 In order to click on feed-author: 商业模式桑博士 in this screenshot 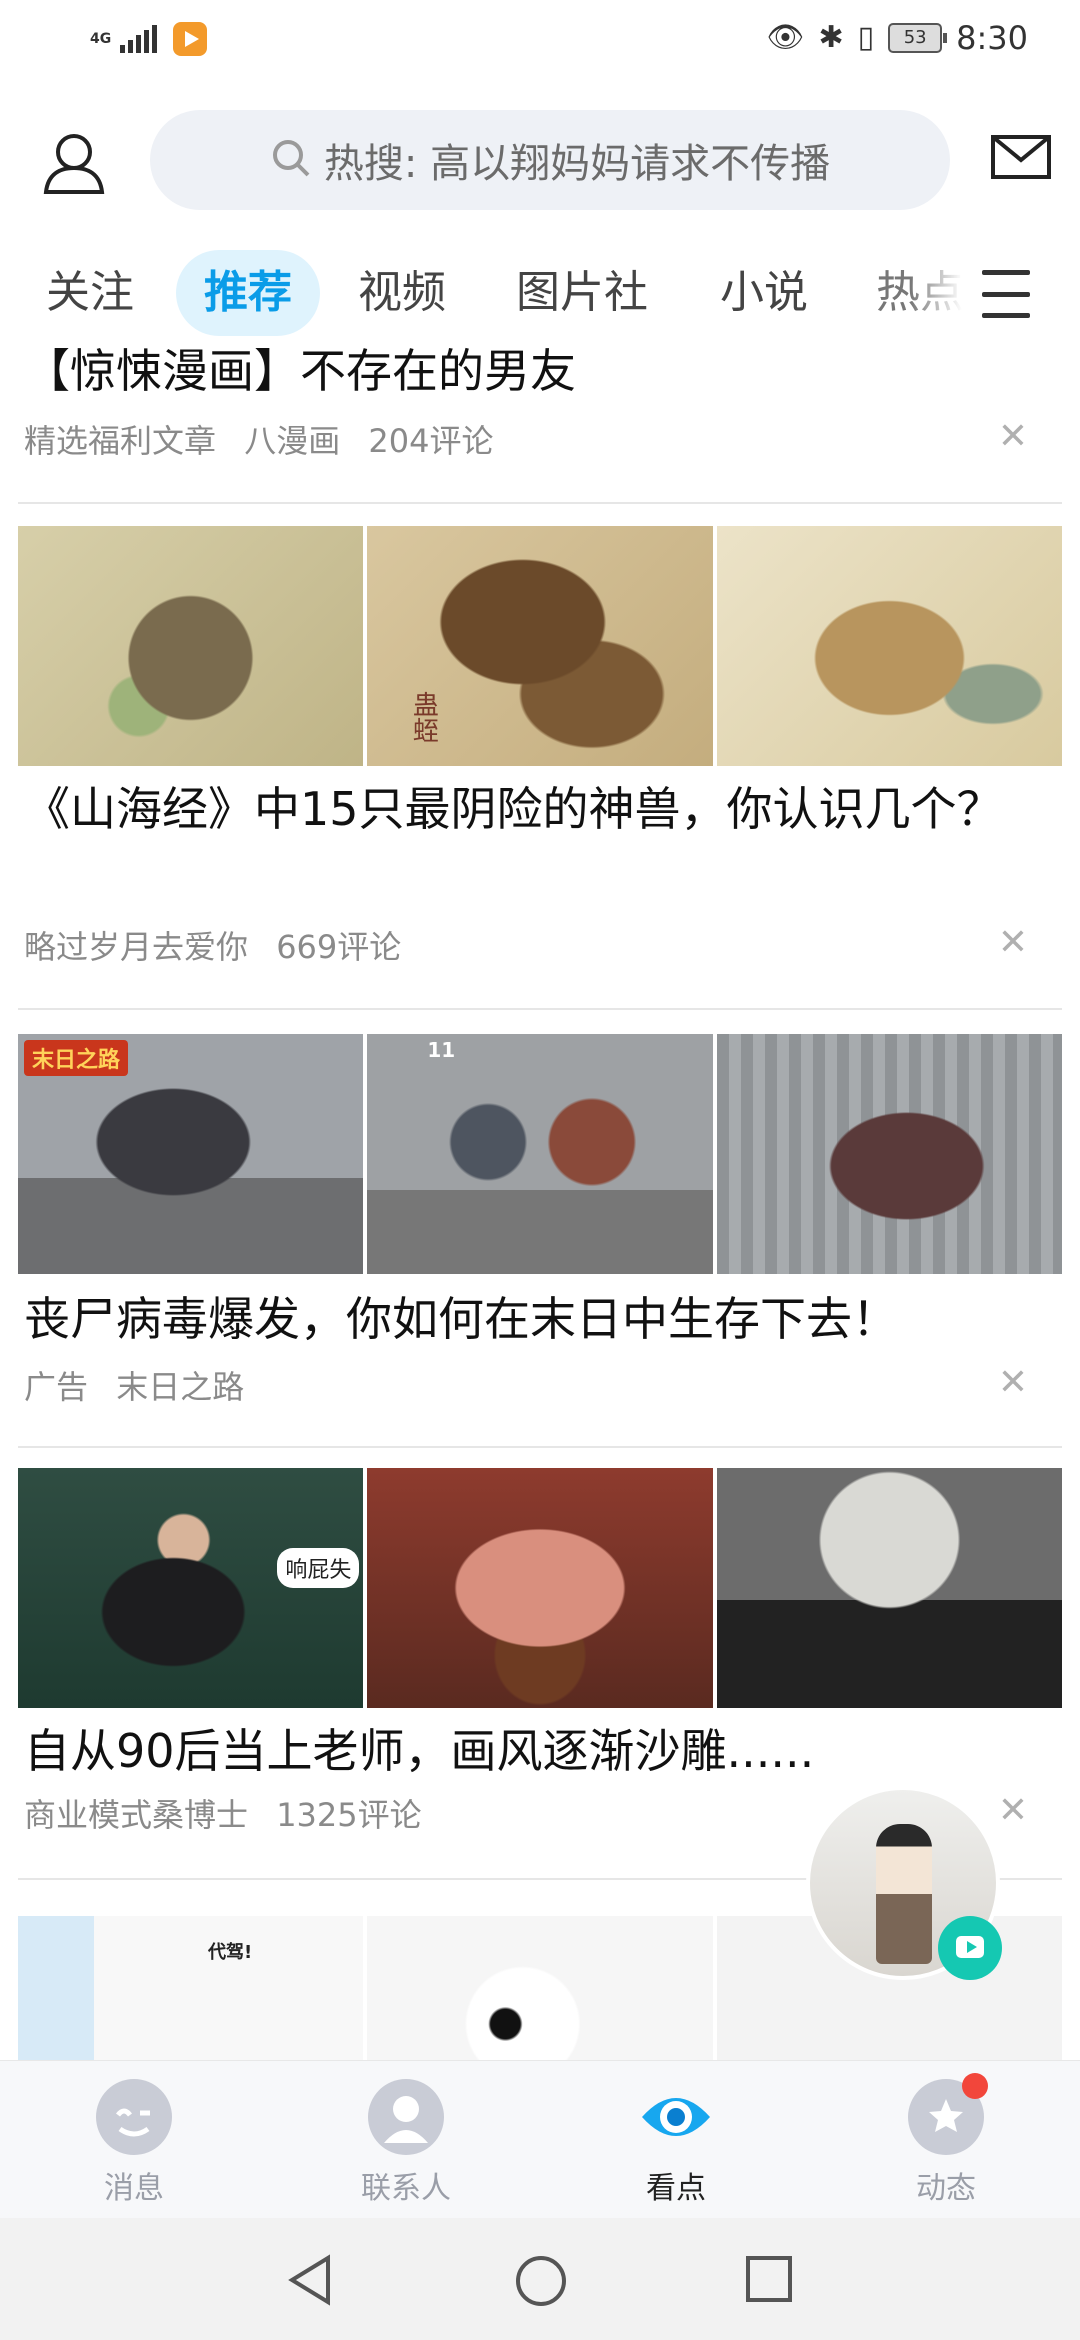, I will do `click(136, 1815)`.